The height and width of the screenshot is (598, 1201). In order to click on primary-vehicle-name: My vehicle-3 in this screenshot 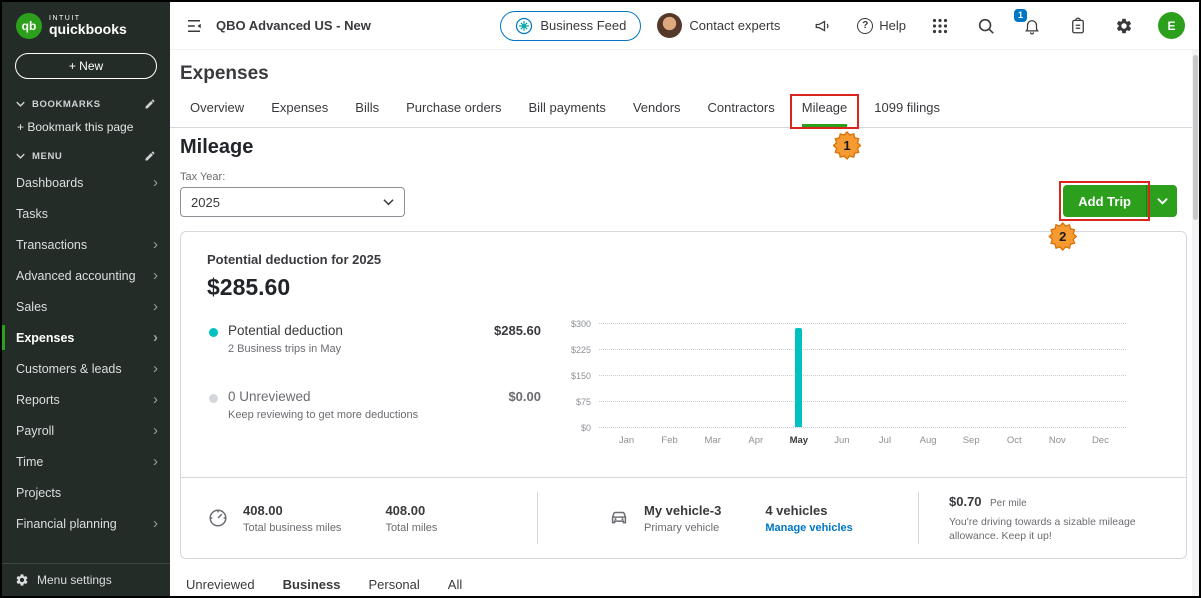, I will do `click(683, 510)`.